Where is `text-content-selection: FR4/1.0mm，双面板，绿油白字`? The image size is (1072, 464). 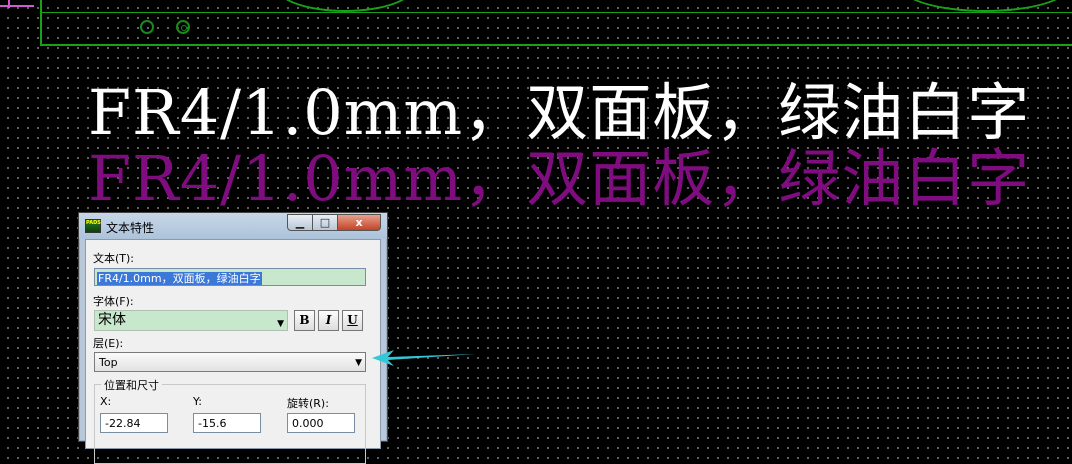
text-content-selection: FR4/1.0mm，双面板，绿油白字 is located at coordinates (179, 278).